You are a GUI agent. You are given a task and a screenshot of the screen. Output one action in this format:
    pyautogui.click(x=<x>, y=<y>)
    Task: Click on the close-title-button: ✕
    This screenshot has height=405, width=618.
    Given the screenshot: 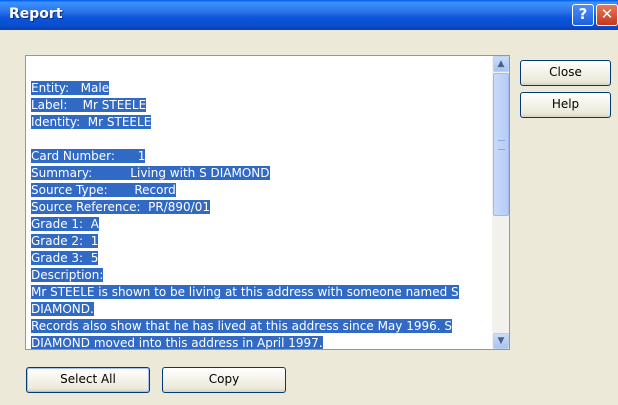 What is the action you would take?
    pyautogui.click(x=607, y=15)
    